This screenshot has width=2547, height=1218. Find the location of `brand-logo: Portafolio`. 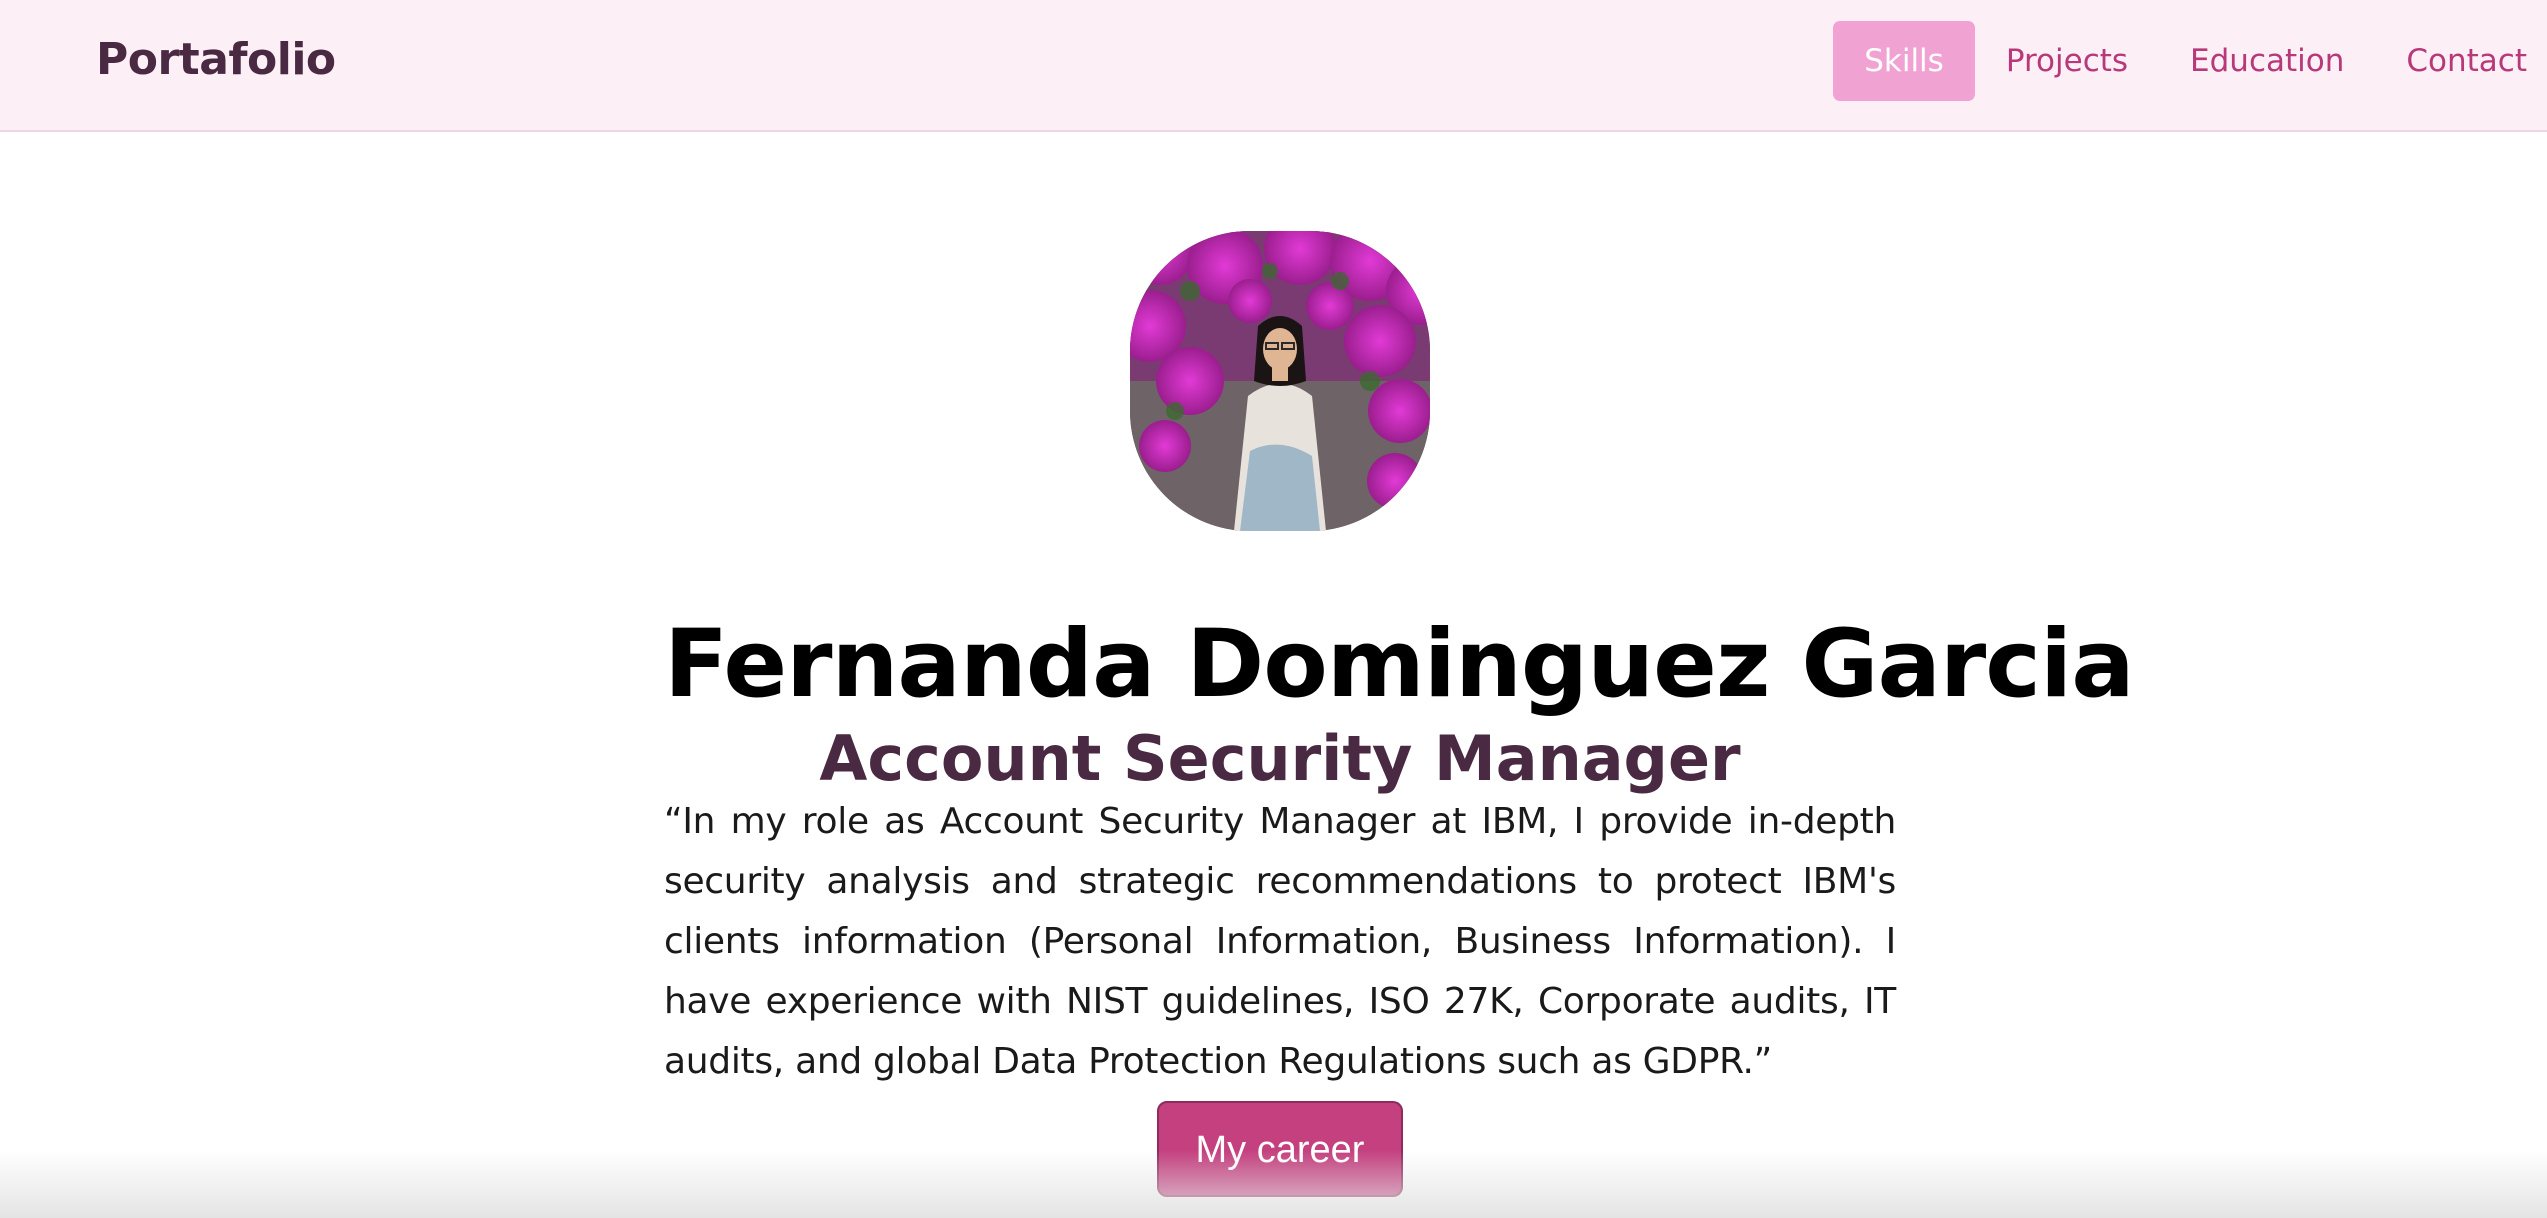

brand-logo: Portafolio is located at coordinates (216, 60).